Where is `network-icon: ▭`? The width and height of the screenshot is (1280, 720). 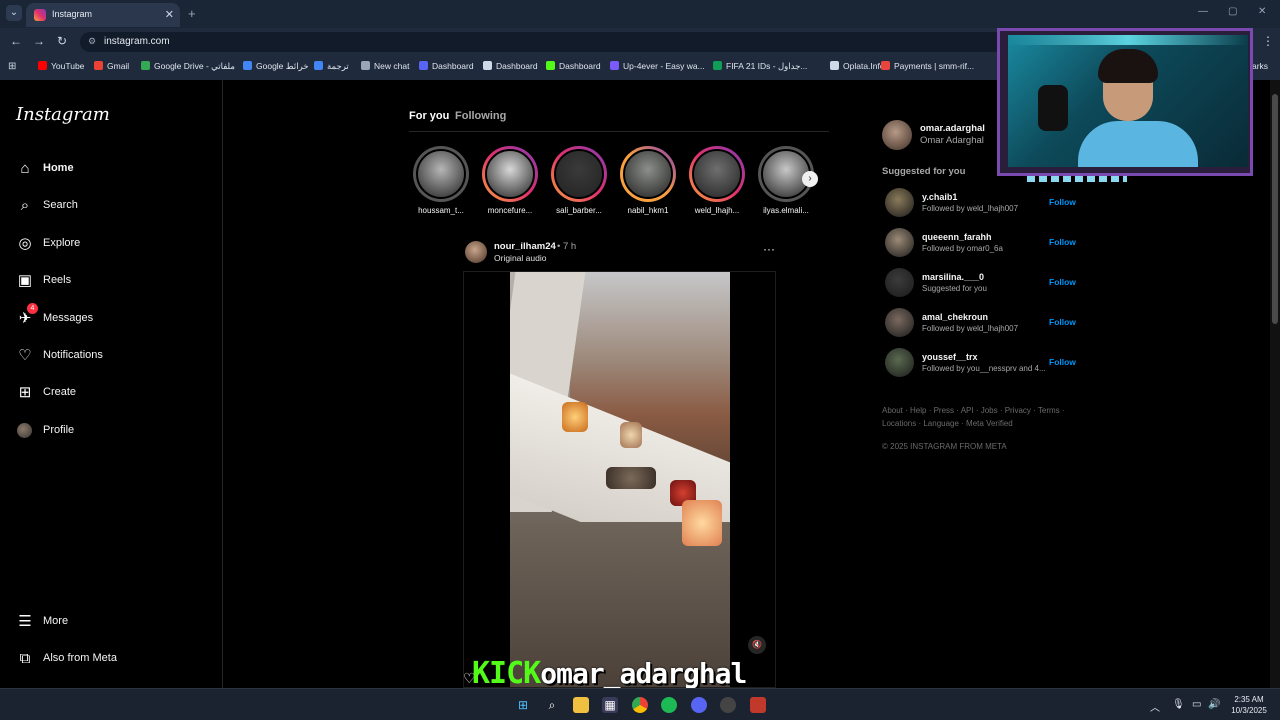
network-icon: ▭ is located at coordinates (1196, 704).